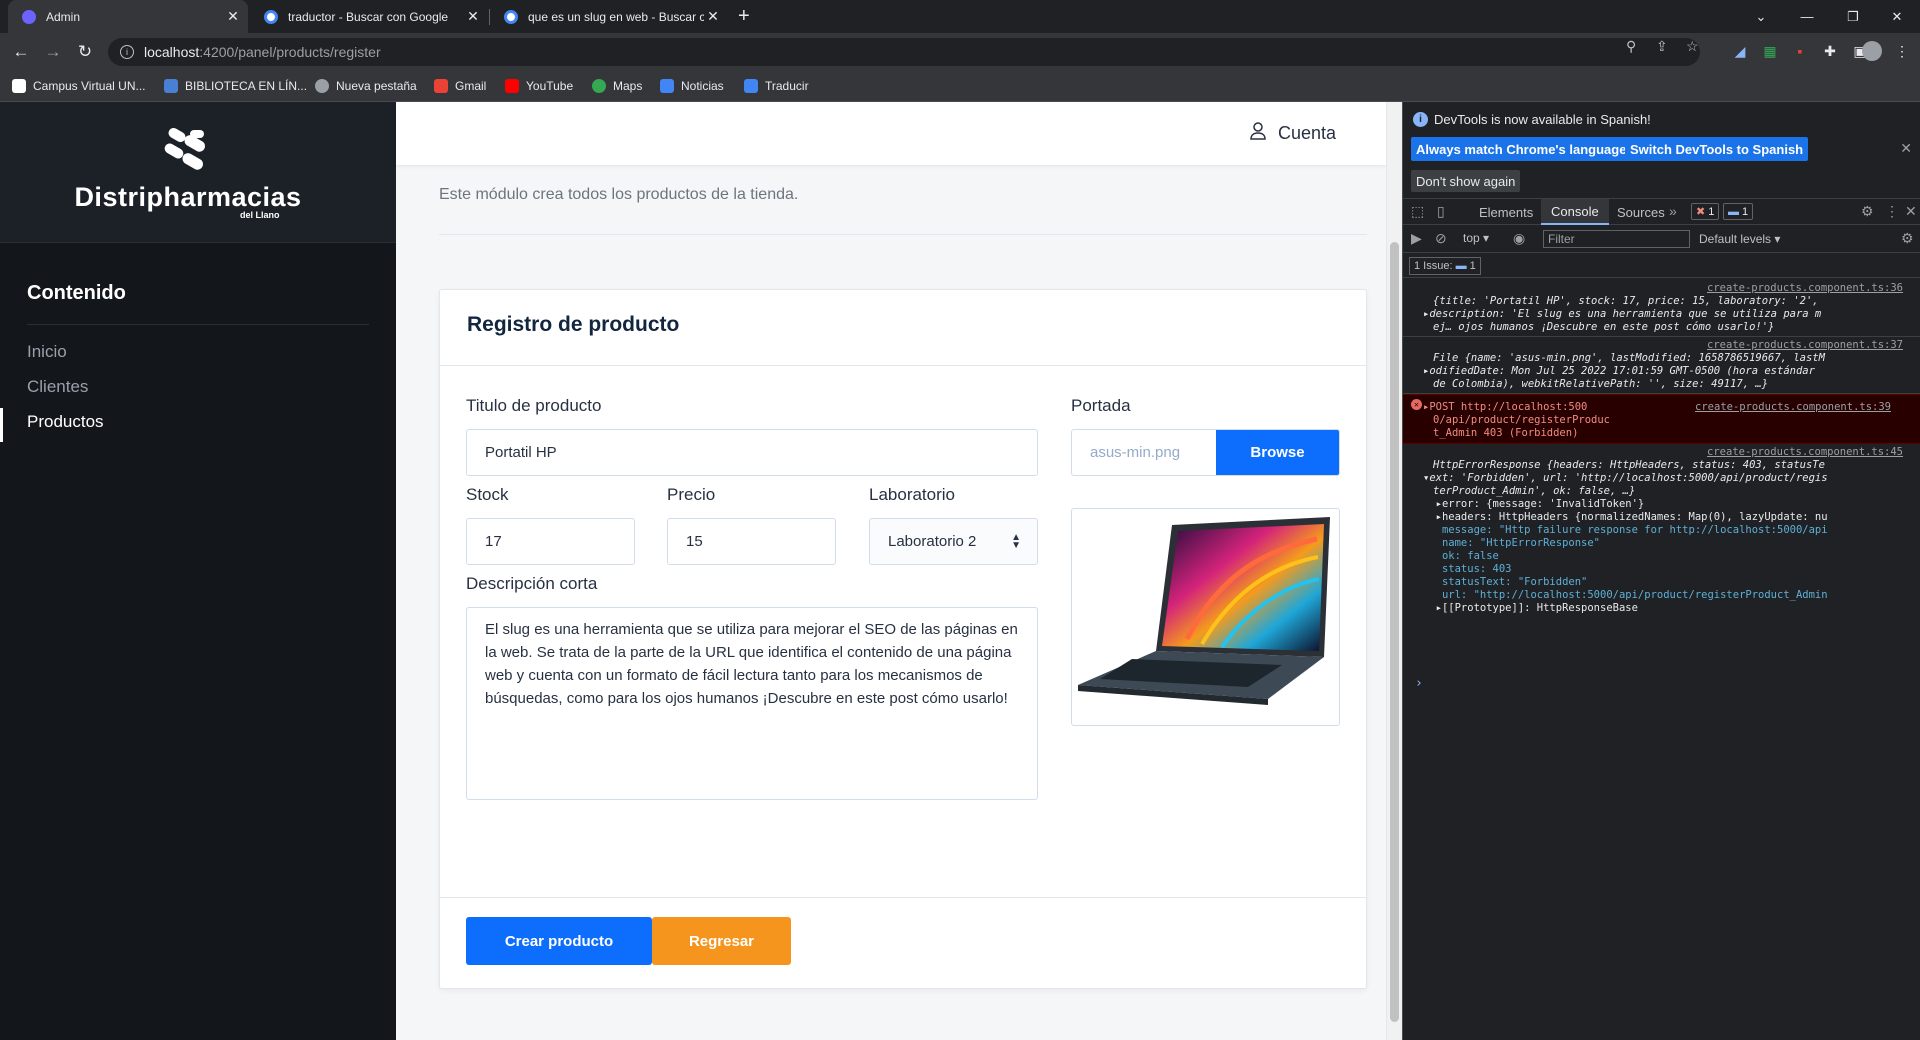 The width and height of the screenshot is (1920, 1040). I want to click on cover-file-input: asus-min.png Browse, so click(1205, 452).